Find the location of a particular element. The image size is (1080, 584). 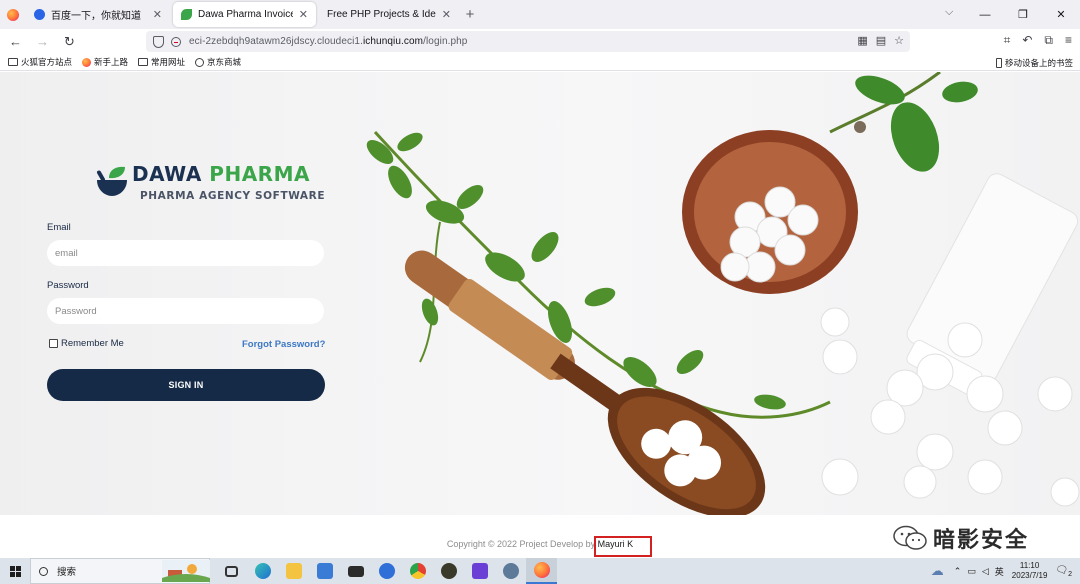

remember-me-checkbox is located at coordinates (53, 343).